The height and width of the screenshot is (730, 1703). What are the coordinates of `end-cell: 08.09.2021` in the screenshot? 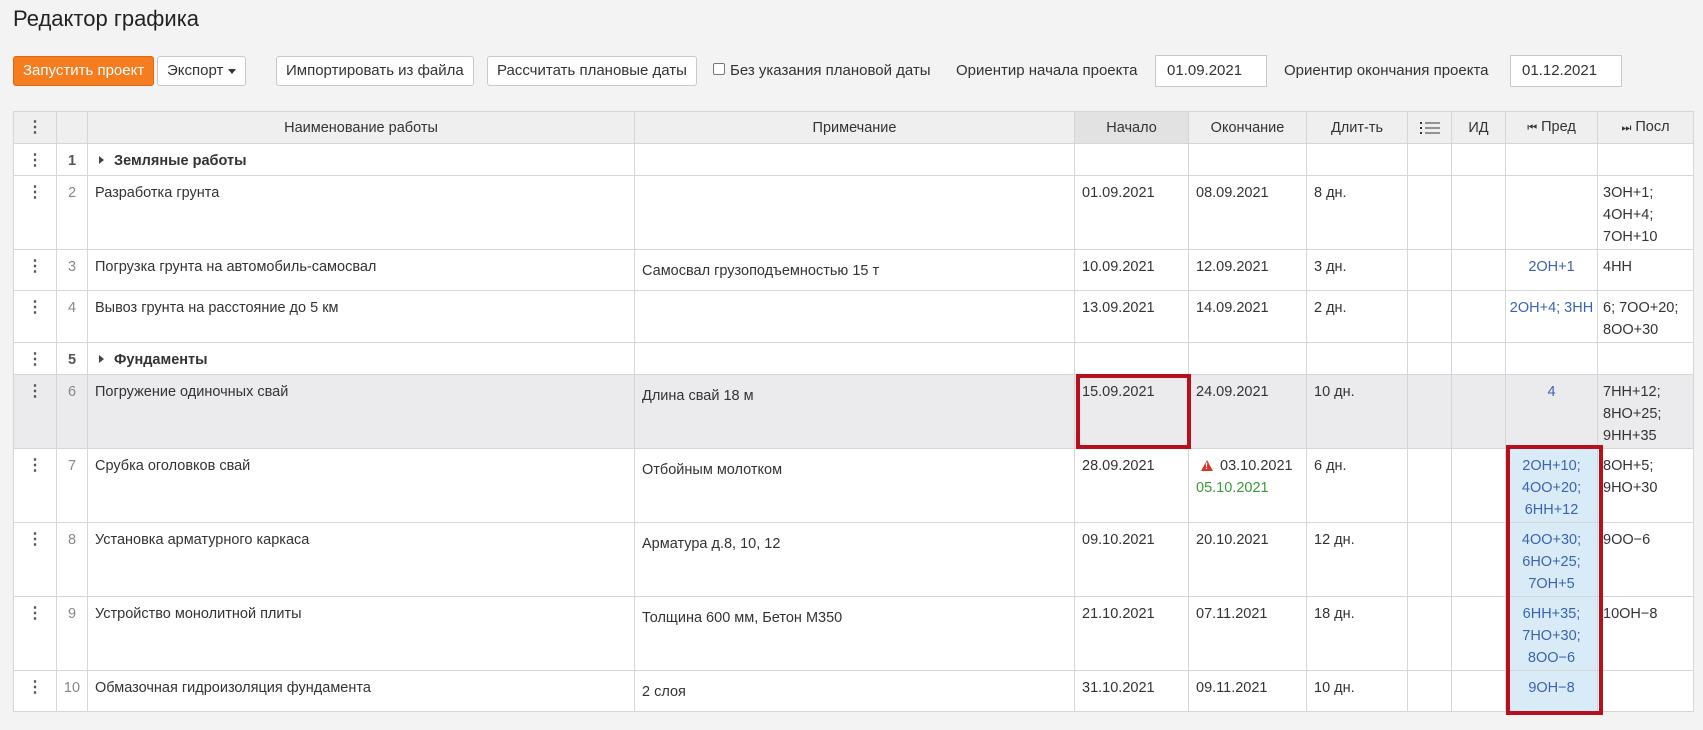 It's located at (1247, 212).